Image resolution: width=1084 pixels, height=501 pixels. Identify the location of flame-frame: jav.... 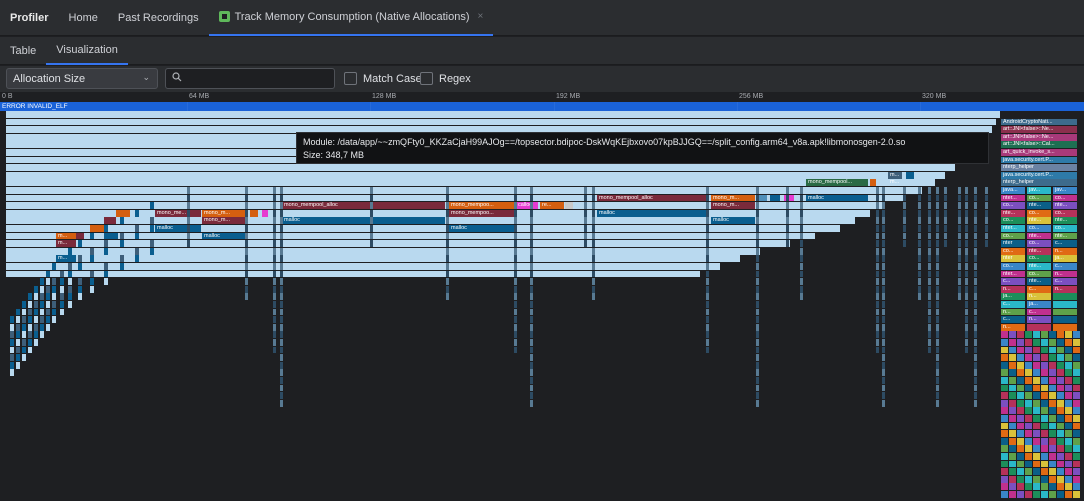
(1065, 190).